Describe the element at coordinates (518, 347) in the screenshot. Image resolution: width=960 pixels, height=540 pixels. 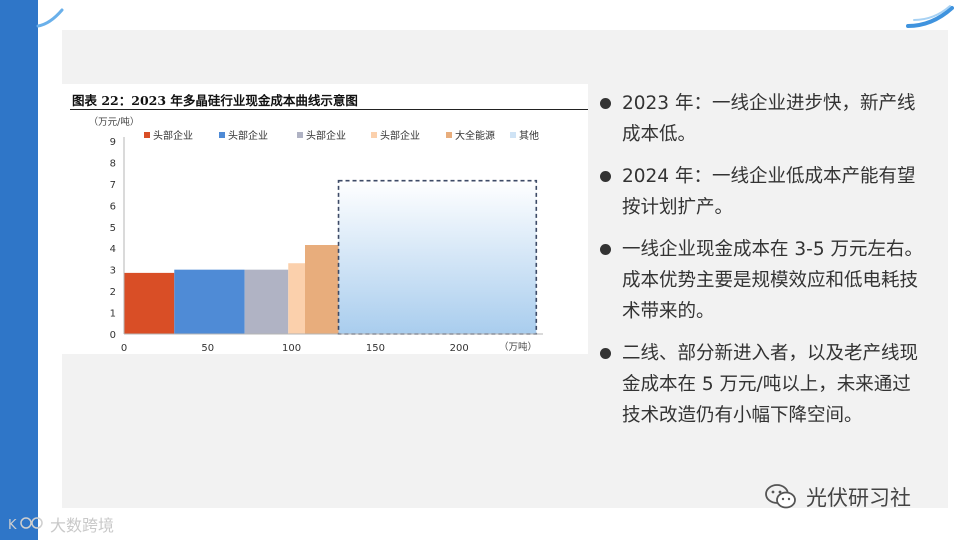
I see `x-axis-label: （万吨）` at that location.